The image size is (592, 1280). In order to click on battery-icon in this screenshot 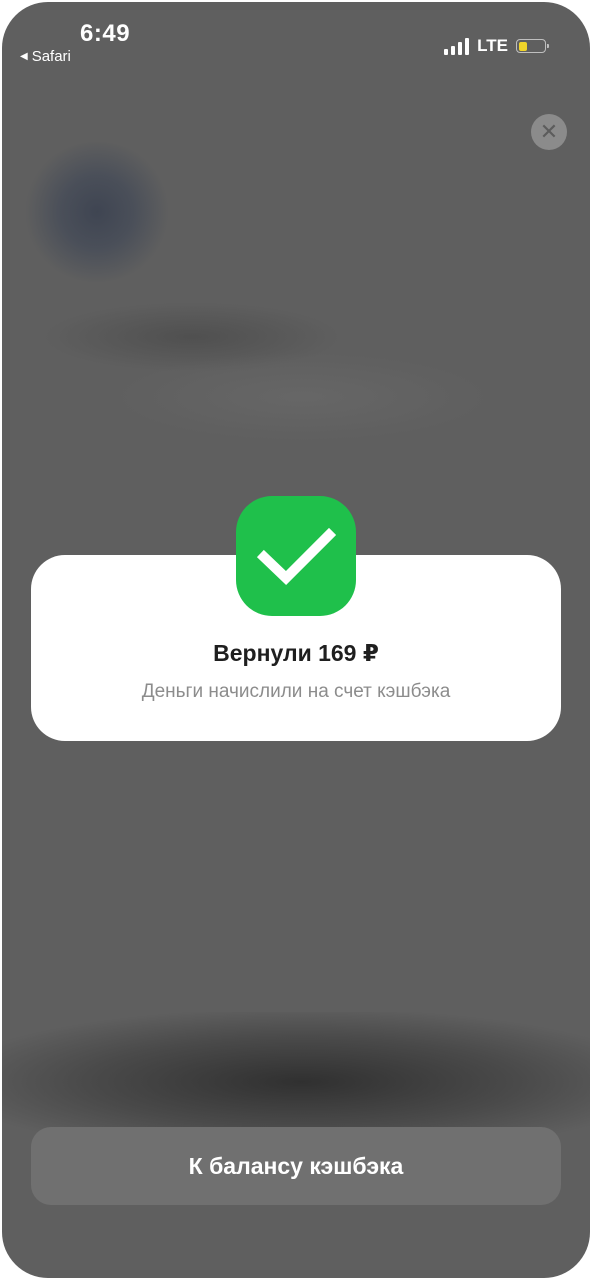, I will do `click(532, 46)`.